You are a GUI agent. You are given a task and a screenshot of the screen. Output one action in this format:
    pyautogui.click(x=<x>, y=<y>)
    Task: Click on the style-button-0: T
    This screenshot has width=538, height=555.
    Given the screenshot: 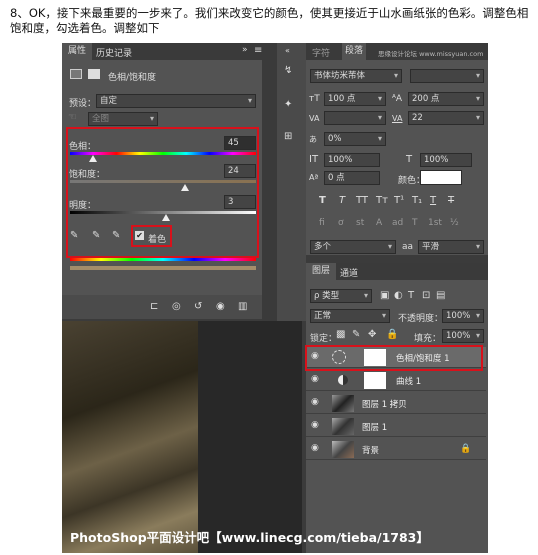 What is the action you would take?
    pyautogui.click(x=322, y=200)
    